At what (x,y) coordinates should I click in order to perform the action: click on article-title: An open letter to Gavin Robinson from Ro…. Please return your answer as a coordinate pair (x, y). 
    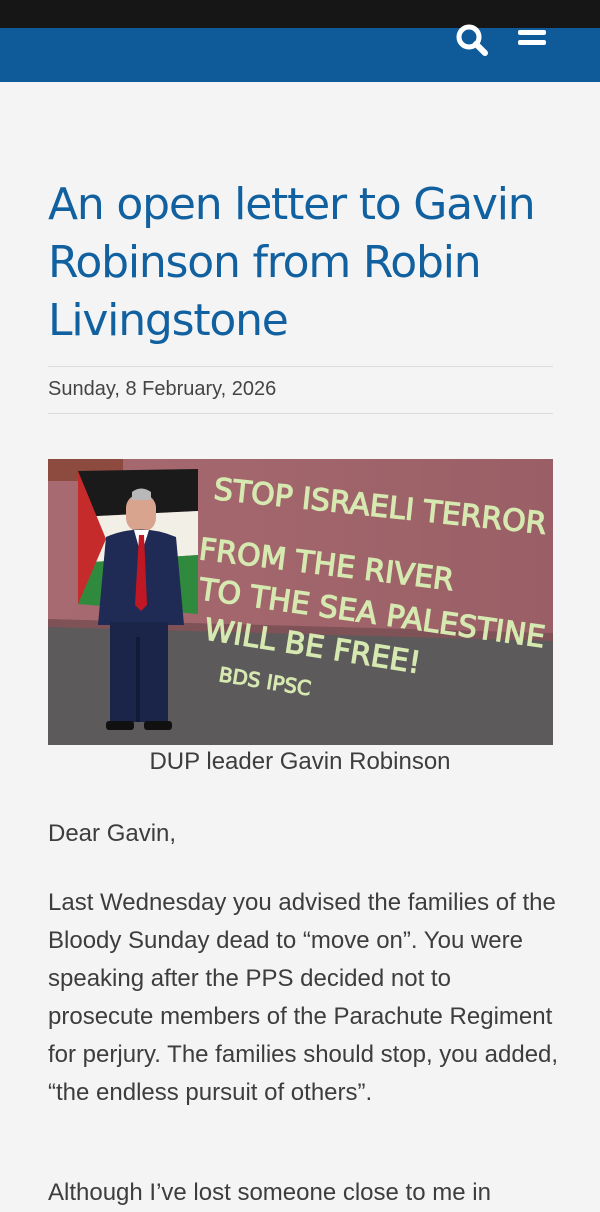
    Looking at the image, I should click on (292, 262).